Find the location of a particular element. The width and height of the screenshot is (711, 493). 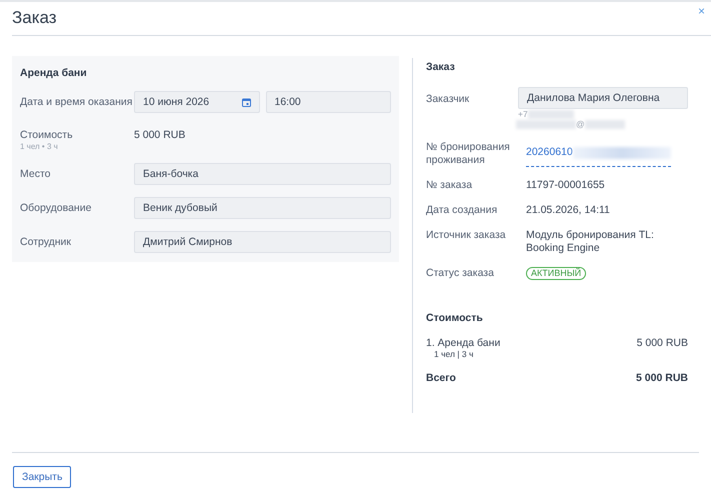

total-value: 5 000 RUB is located at coordinates (662, 378).